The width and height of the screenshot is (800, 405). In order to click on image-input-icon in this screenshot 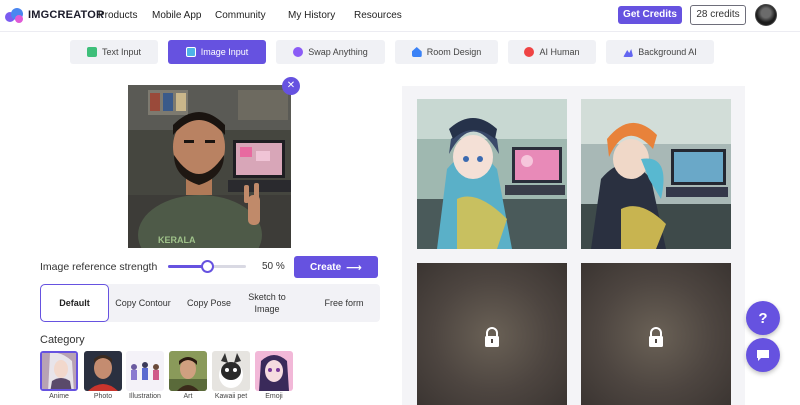, I will do `click(190, 52)`.